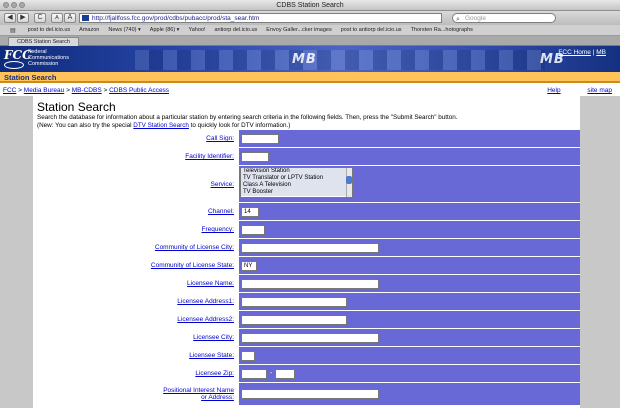 The image size is (620, 408). What do you see at coordinates (220, 138) in the screenshot?
I see `call-sign-label: Call Sign:` at bounding box center [220, 138].